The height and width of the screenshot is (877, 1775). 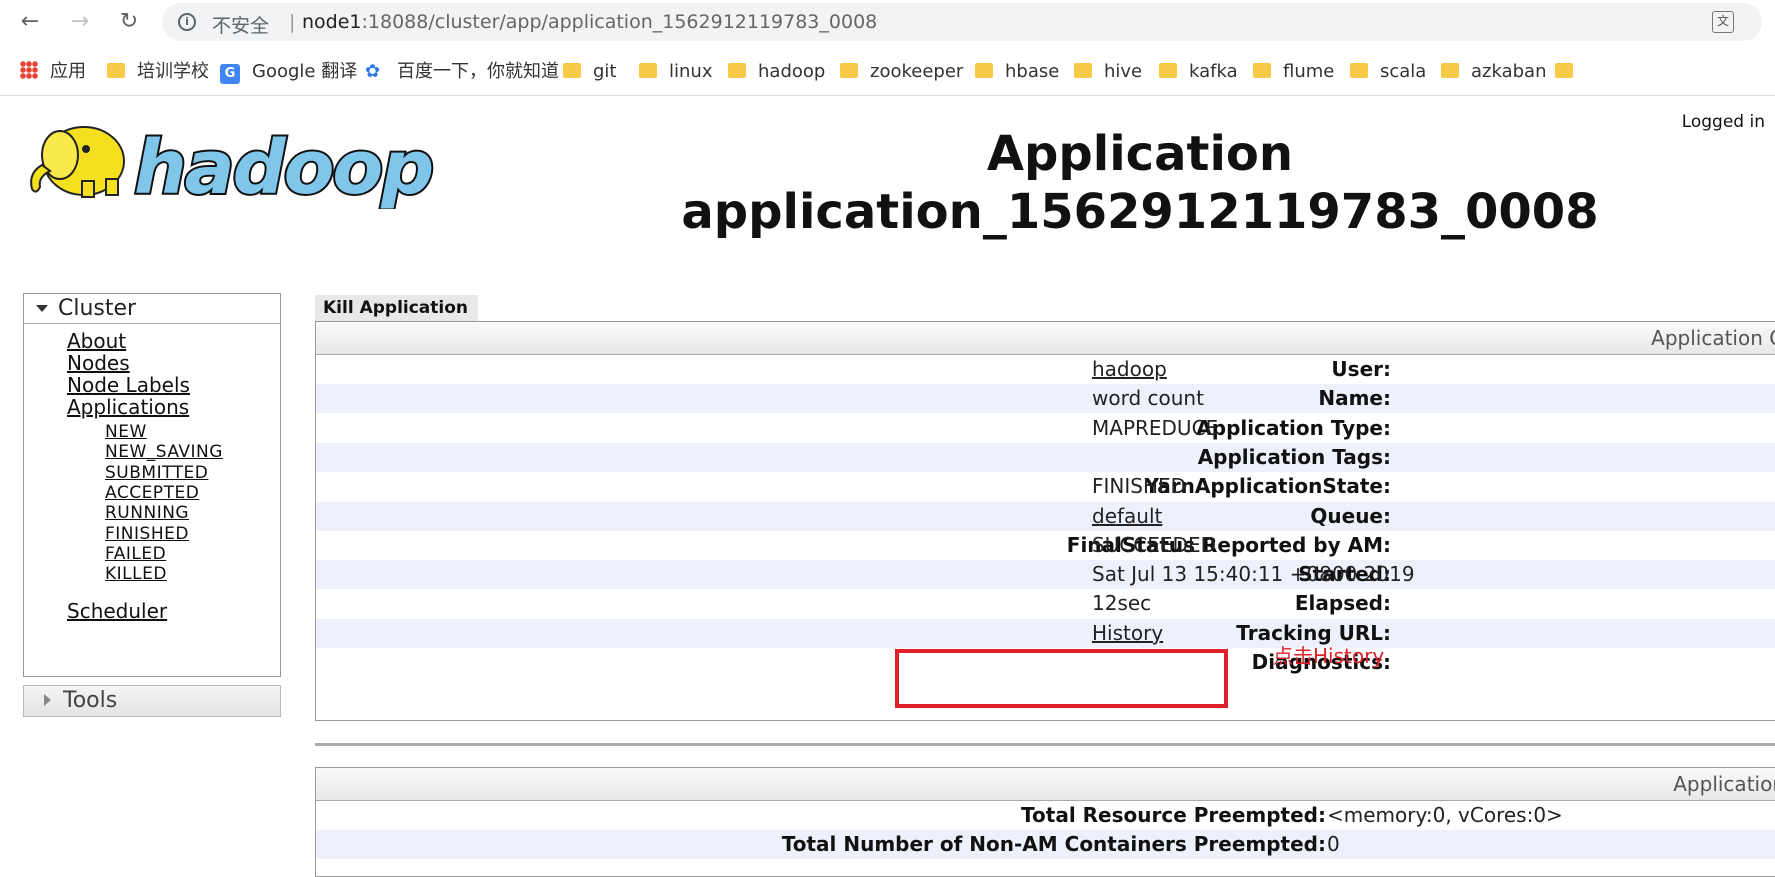 What do you see at coordinates (1228, 544) in the screenshot?
I see `row-key: FinalStatus Reported by AM:` at bounding box center [1228, 544].